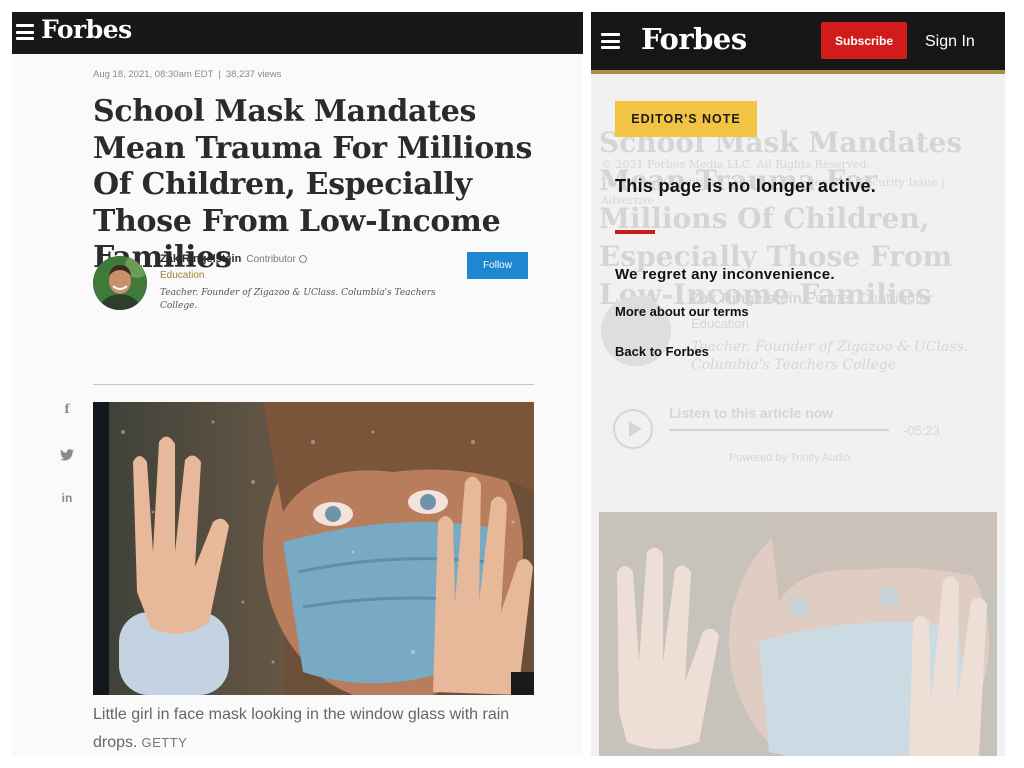 This screenshot has height=768, width=1024. What do you see at coordinates (67, 456) in the screenshot?
I see `twitter-share-icon` at bounding box center [67, 456].